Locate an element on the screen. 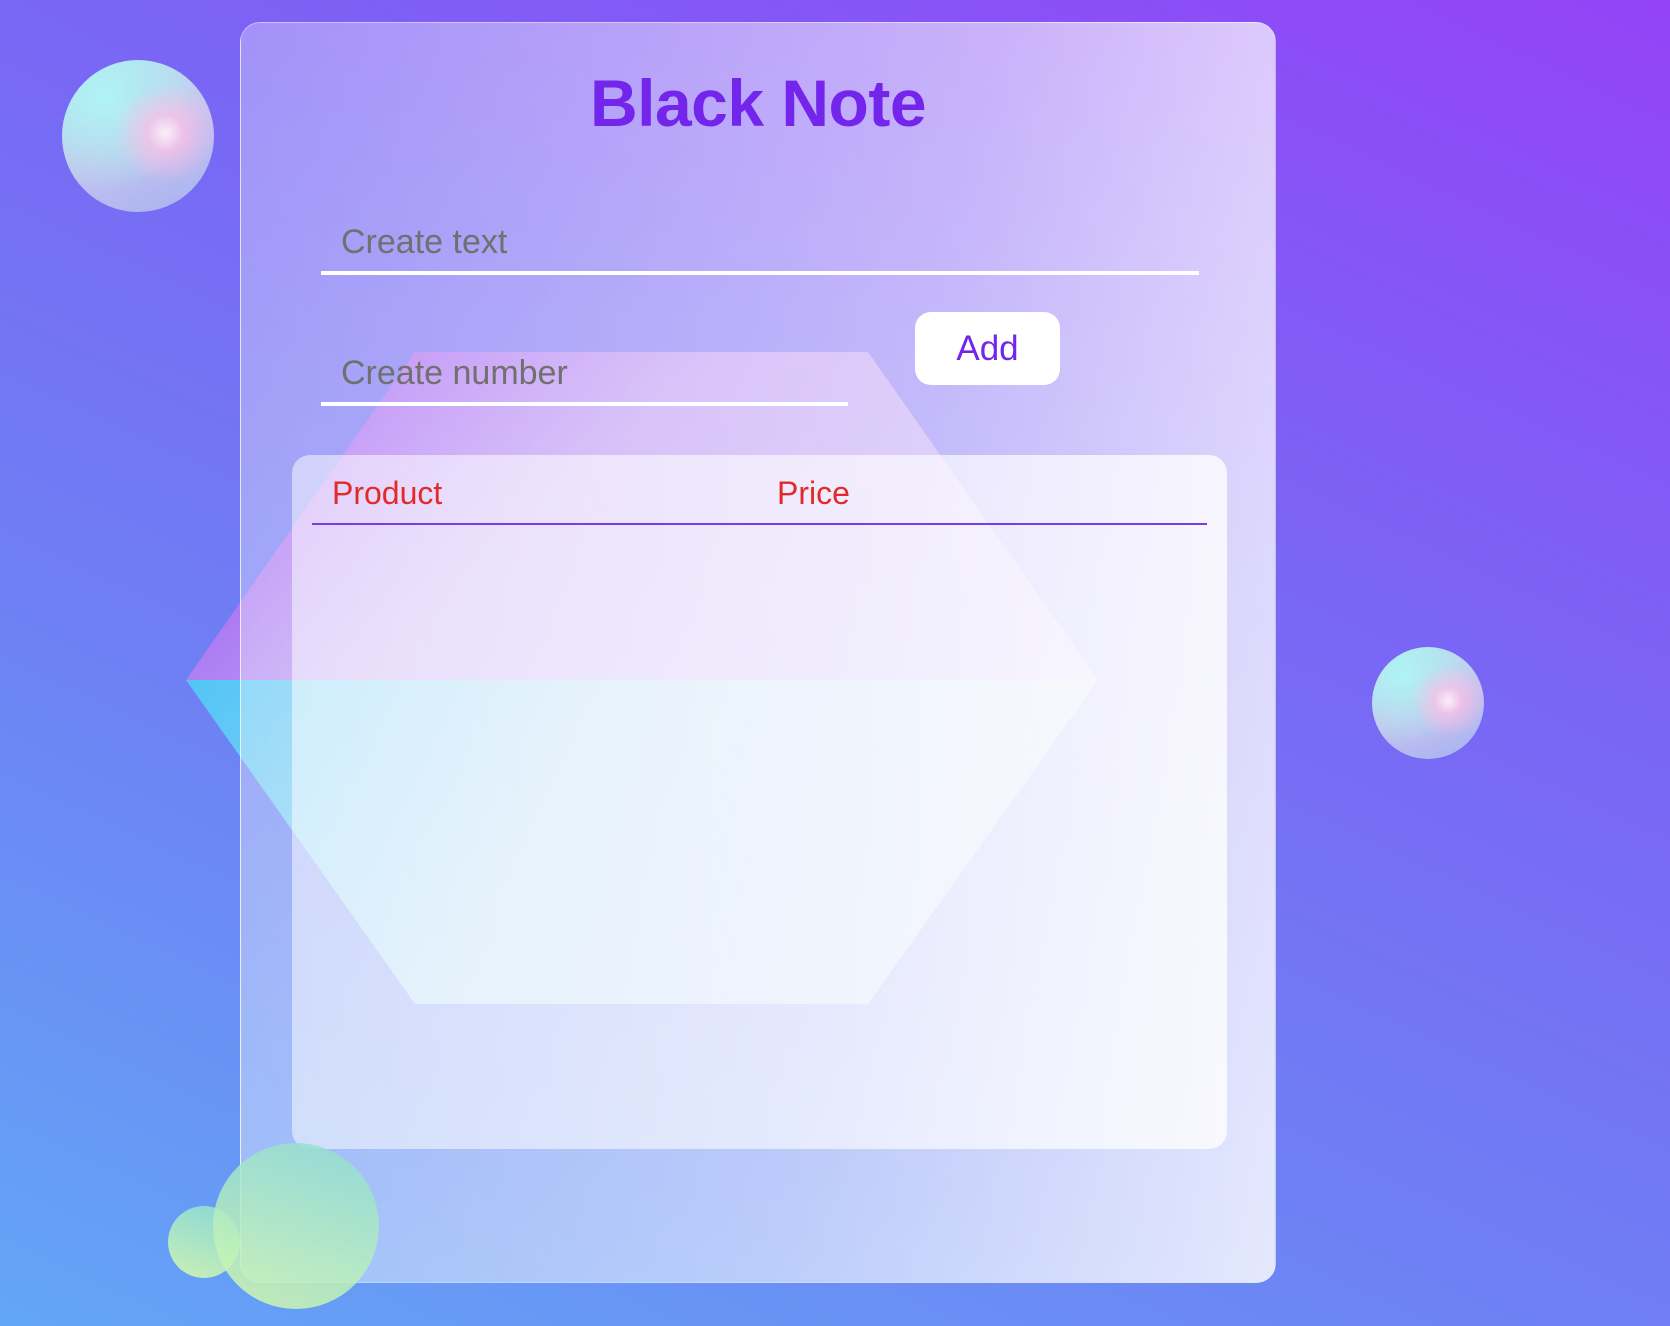 Image resolution: width=1670 pixels, height=1326 pixels. decorative-orb-right is located at coordinates (1428, 703).